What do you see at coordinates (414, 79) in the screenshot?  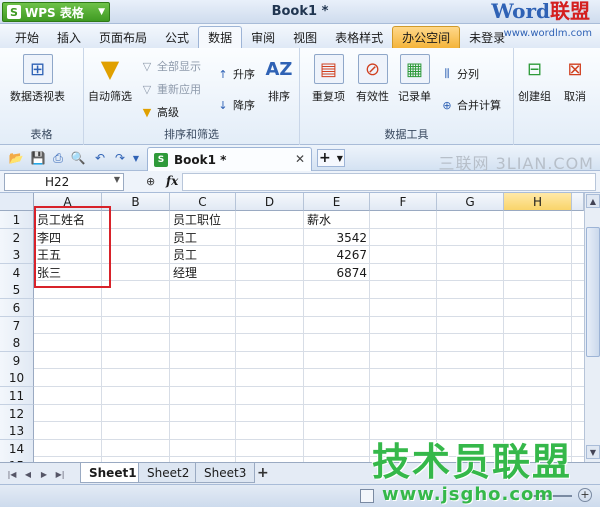 I see `record-form-button: ▦ 记录单` at bounding box center [414, 79].